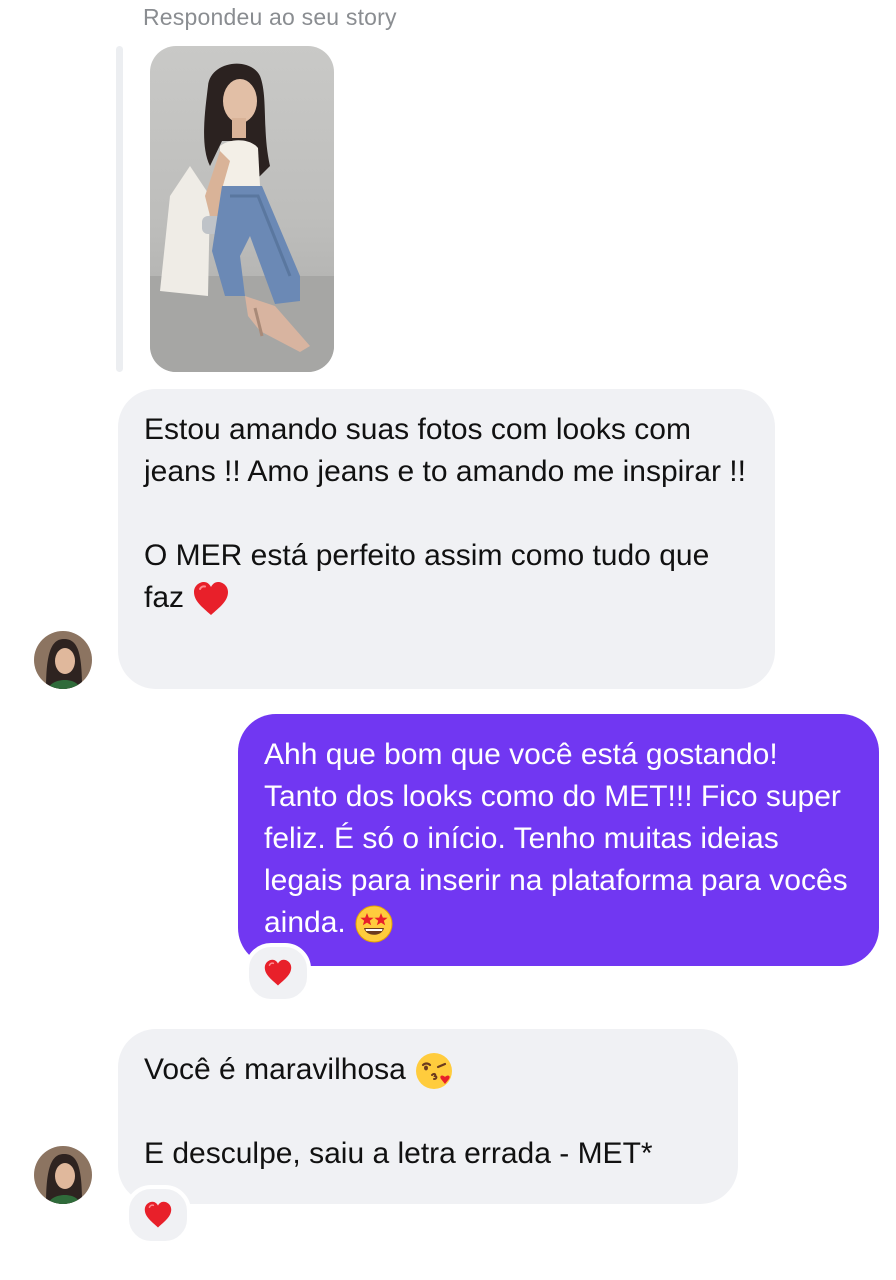 The width and height of the screenshot is (896, 1280). What do you see at coordinates (119, 209) in the screenshot?
I see `story-reply-indicator-line` at bounding box center [119, 209].